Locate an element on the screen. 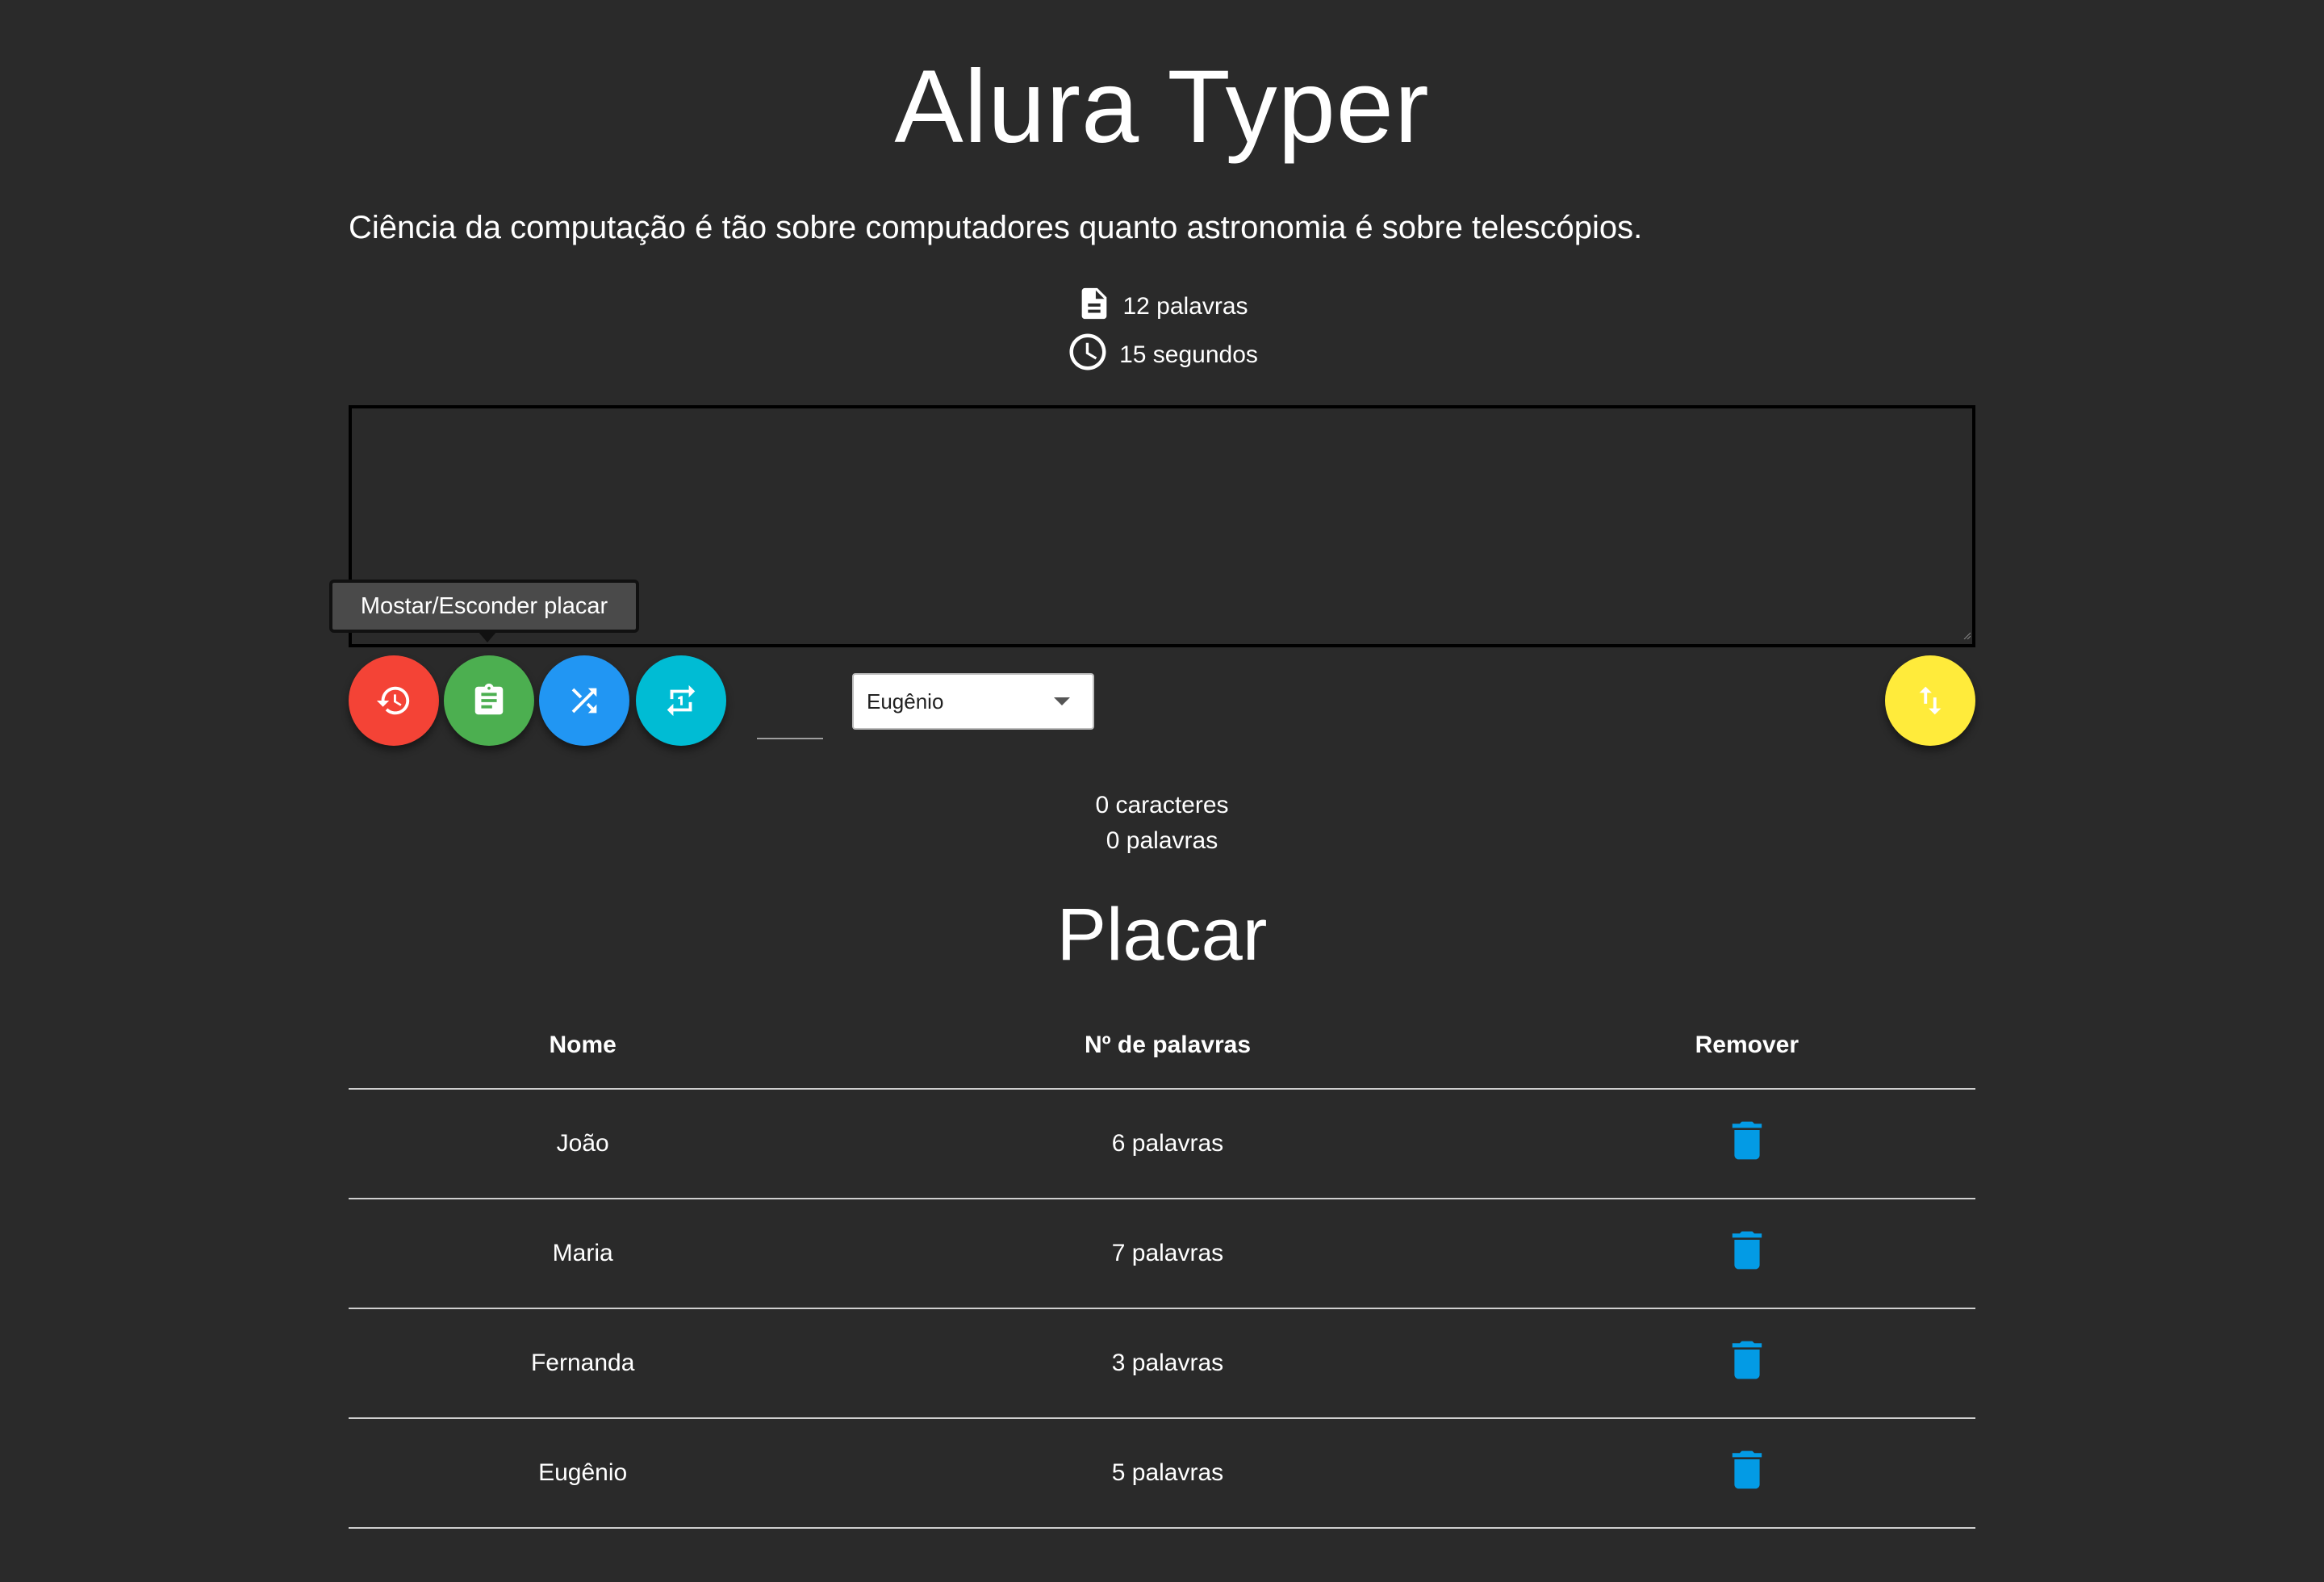 This screenshot has height=1582, width=2324. shuffle-icon is located at coordinates (584, 701).